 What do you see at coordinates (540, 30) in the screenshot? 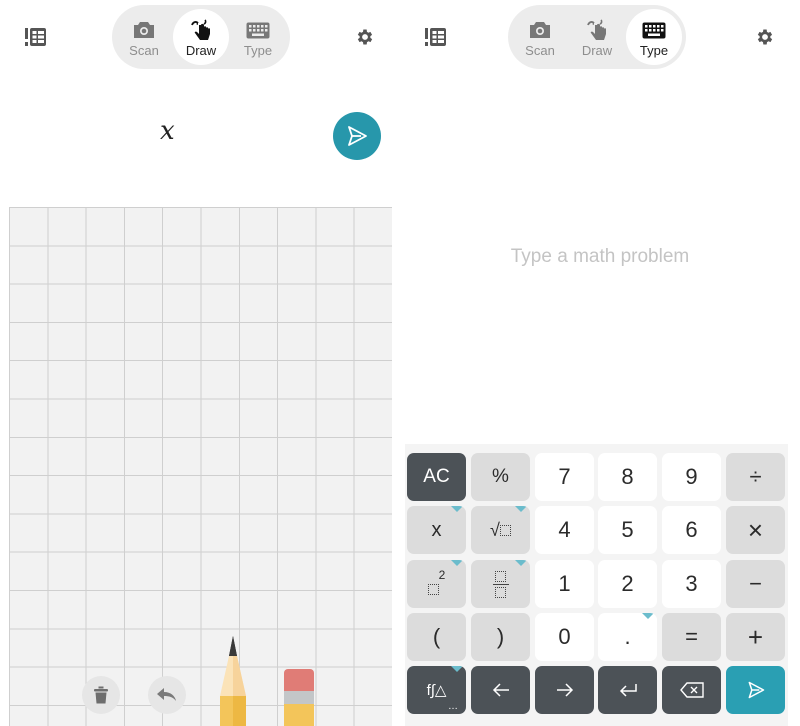
I see `camera-icon` at bounding box center [540, 30].